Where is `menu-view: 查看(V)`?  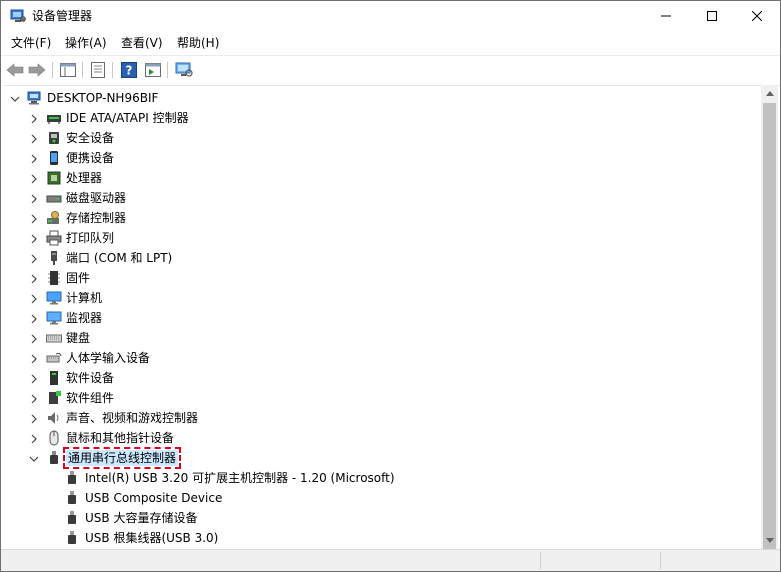
menu-view: 查看(V) is located at coordinates (142, 43).